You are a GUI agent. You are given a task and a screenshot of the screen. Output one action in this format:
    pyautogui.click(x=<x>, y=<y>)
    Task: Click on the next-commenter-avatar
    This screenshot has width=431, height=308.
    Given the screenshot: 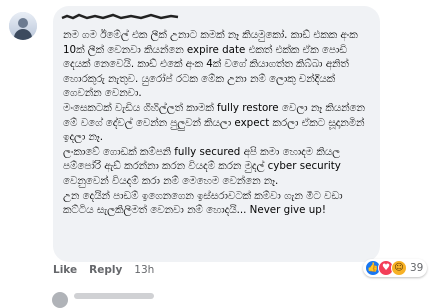 What is the action you would take?
    pyautogui.click(x=60, y=300)
    